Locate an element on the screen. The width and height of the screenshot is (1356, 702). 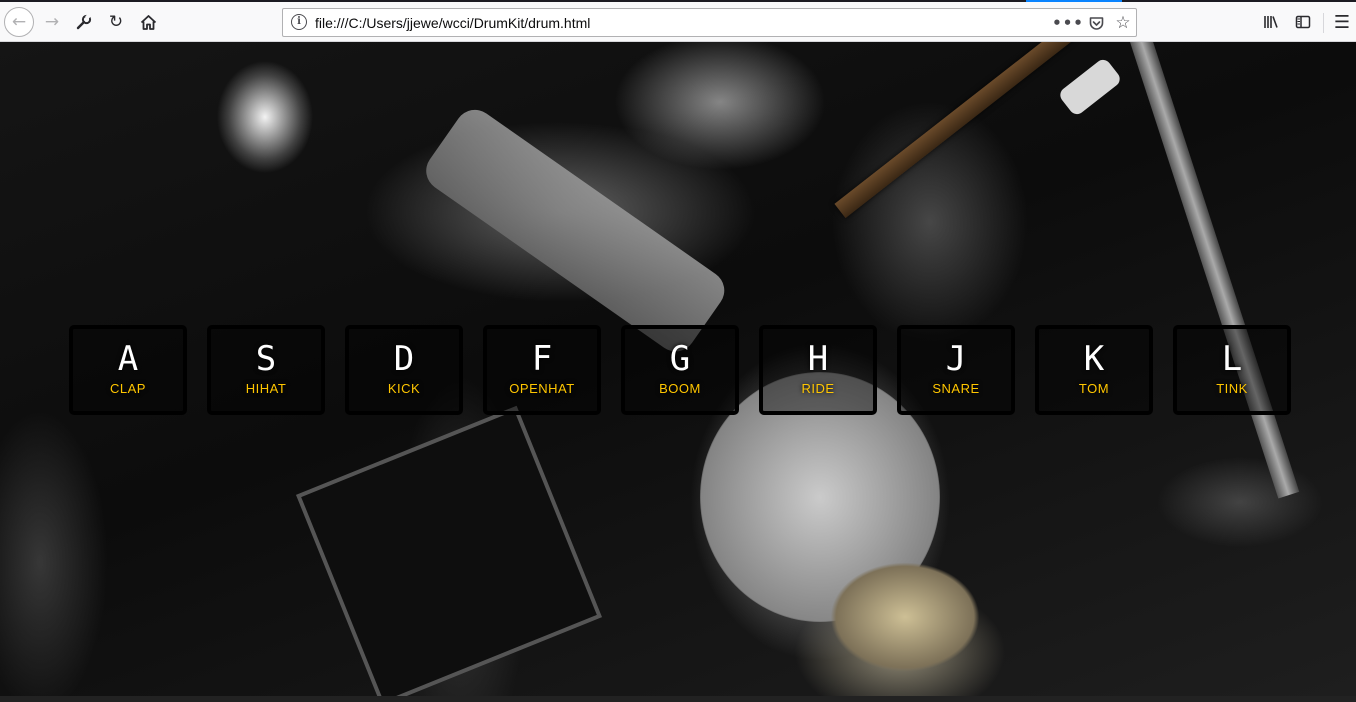
reload-button: ↻ is located at coordinates (116, 22).